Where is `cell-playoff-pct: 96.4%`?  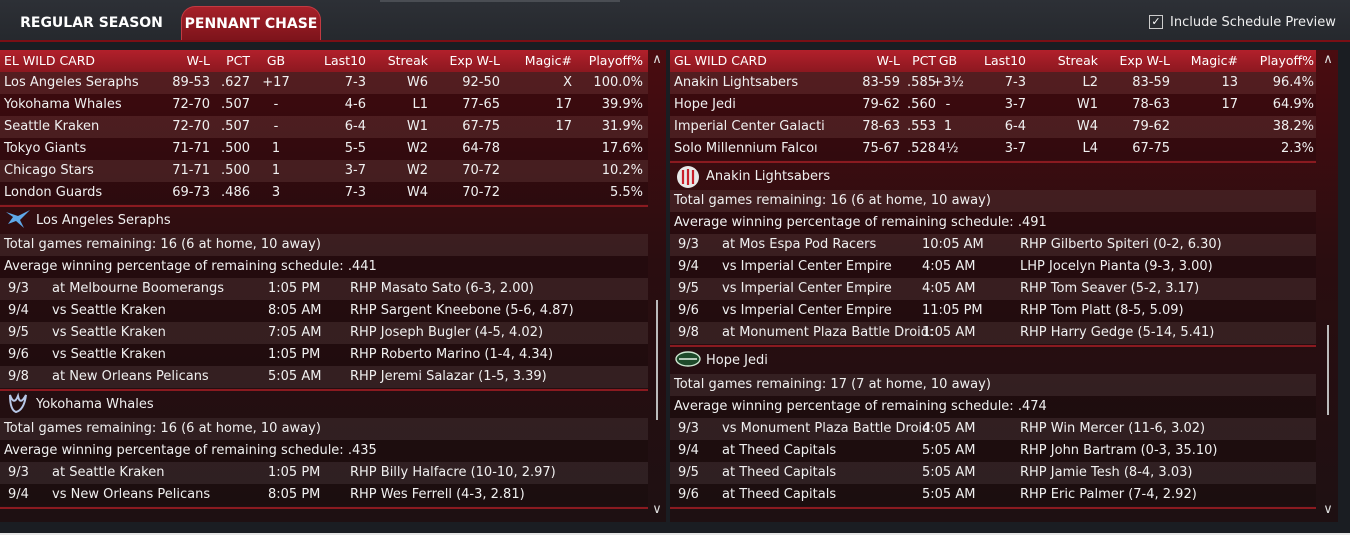
cell-playoff-pct: 96.4% is located at coordinates (1293, 82).